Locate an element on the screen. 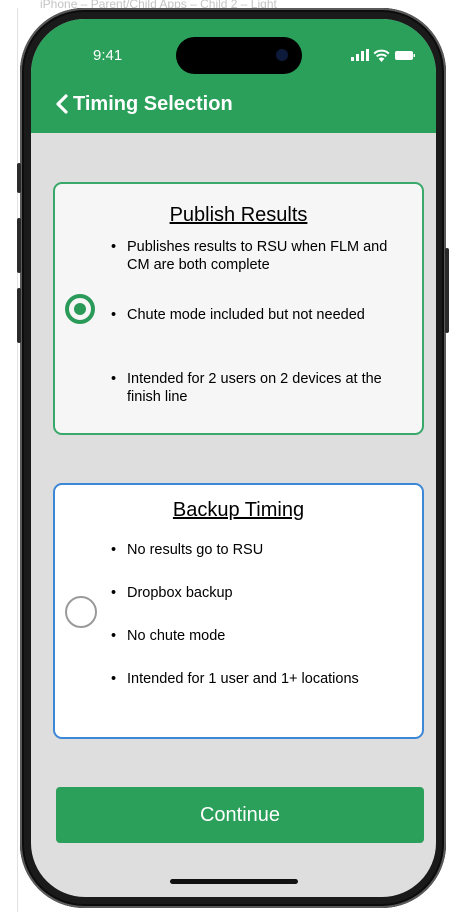  dynamic-island is located at coordinates (239, 55).